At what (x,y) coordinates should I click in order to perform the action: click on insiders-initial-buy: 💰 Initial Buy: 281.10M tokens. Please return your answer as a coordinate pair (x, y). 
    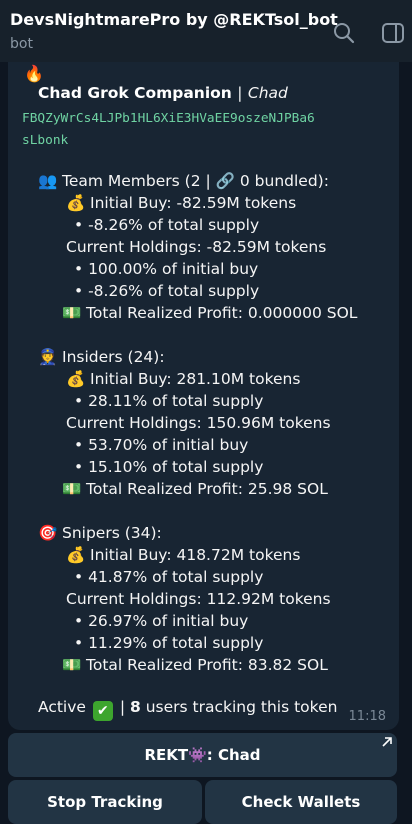
    Looking at the image, I should click on (183, 379).